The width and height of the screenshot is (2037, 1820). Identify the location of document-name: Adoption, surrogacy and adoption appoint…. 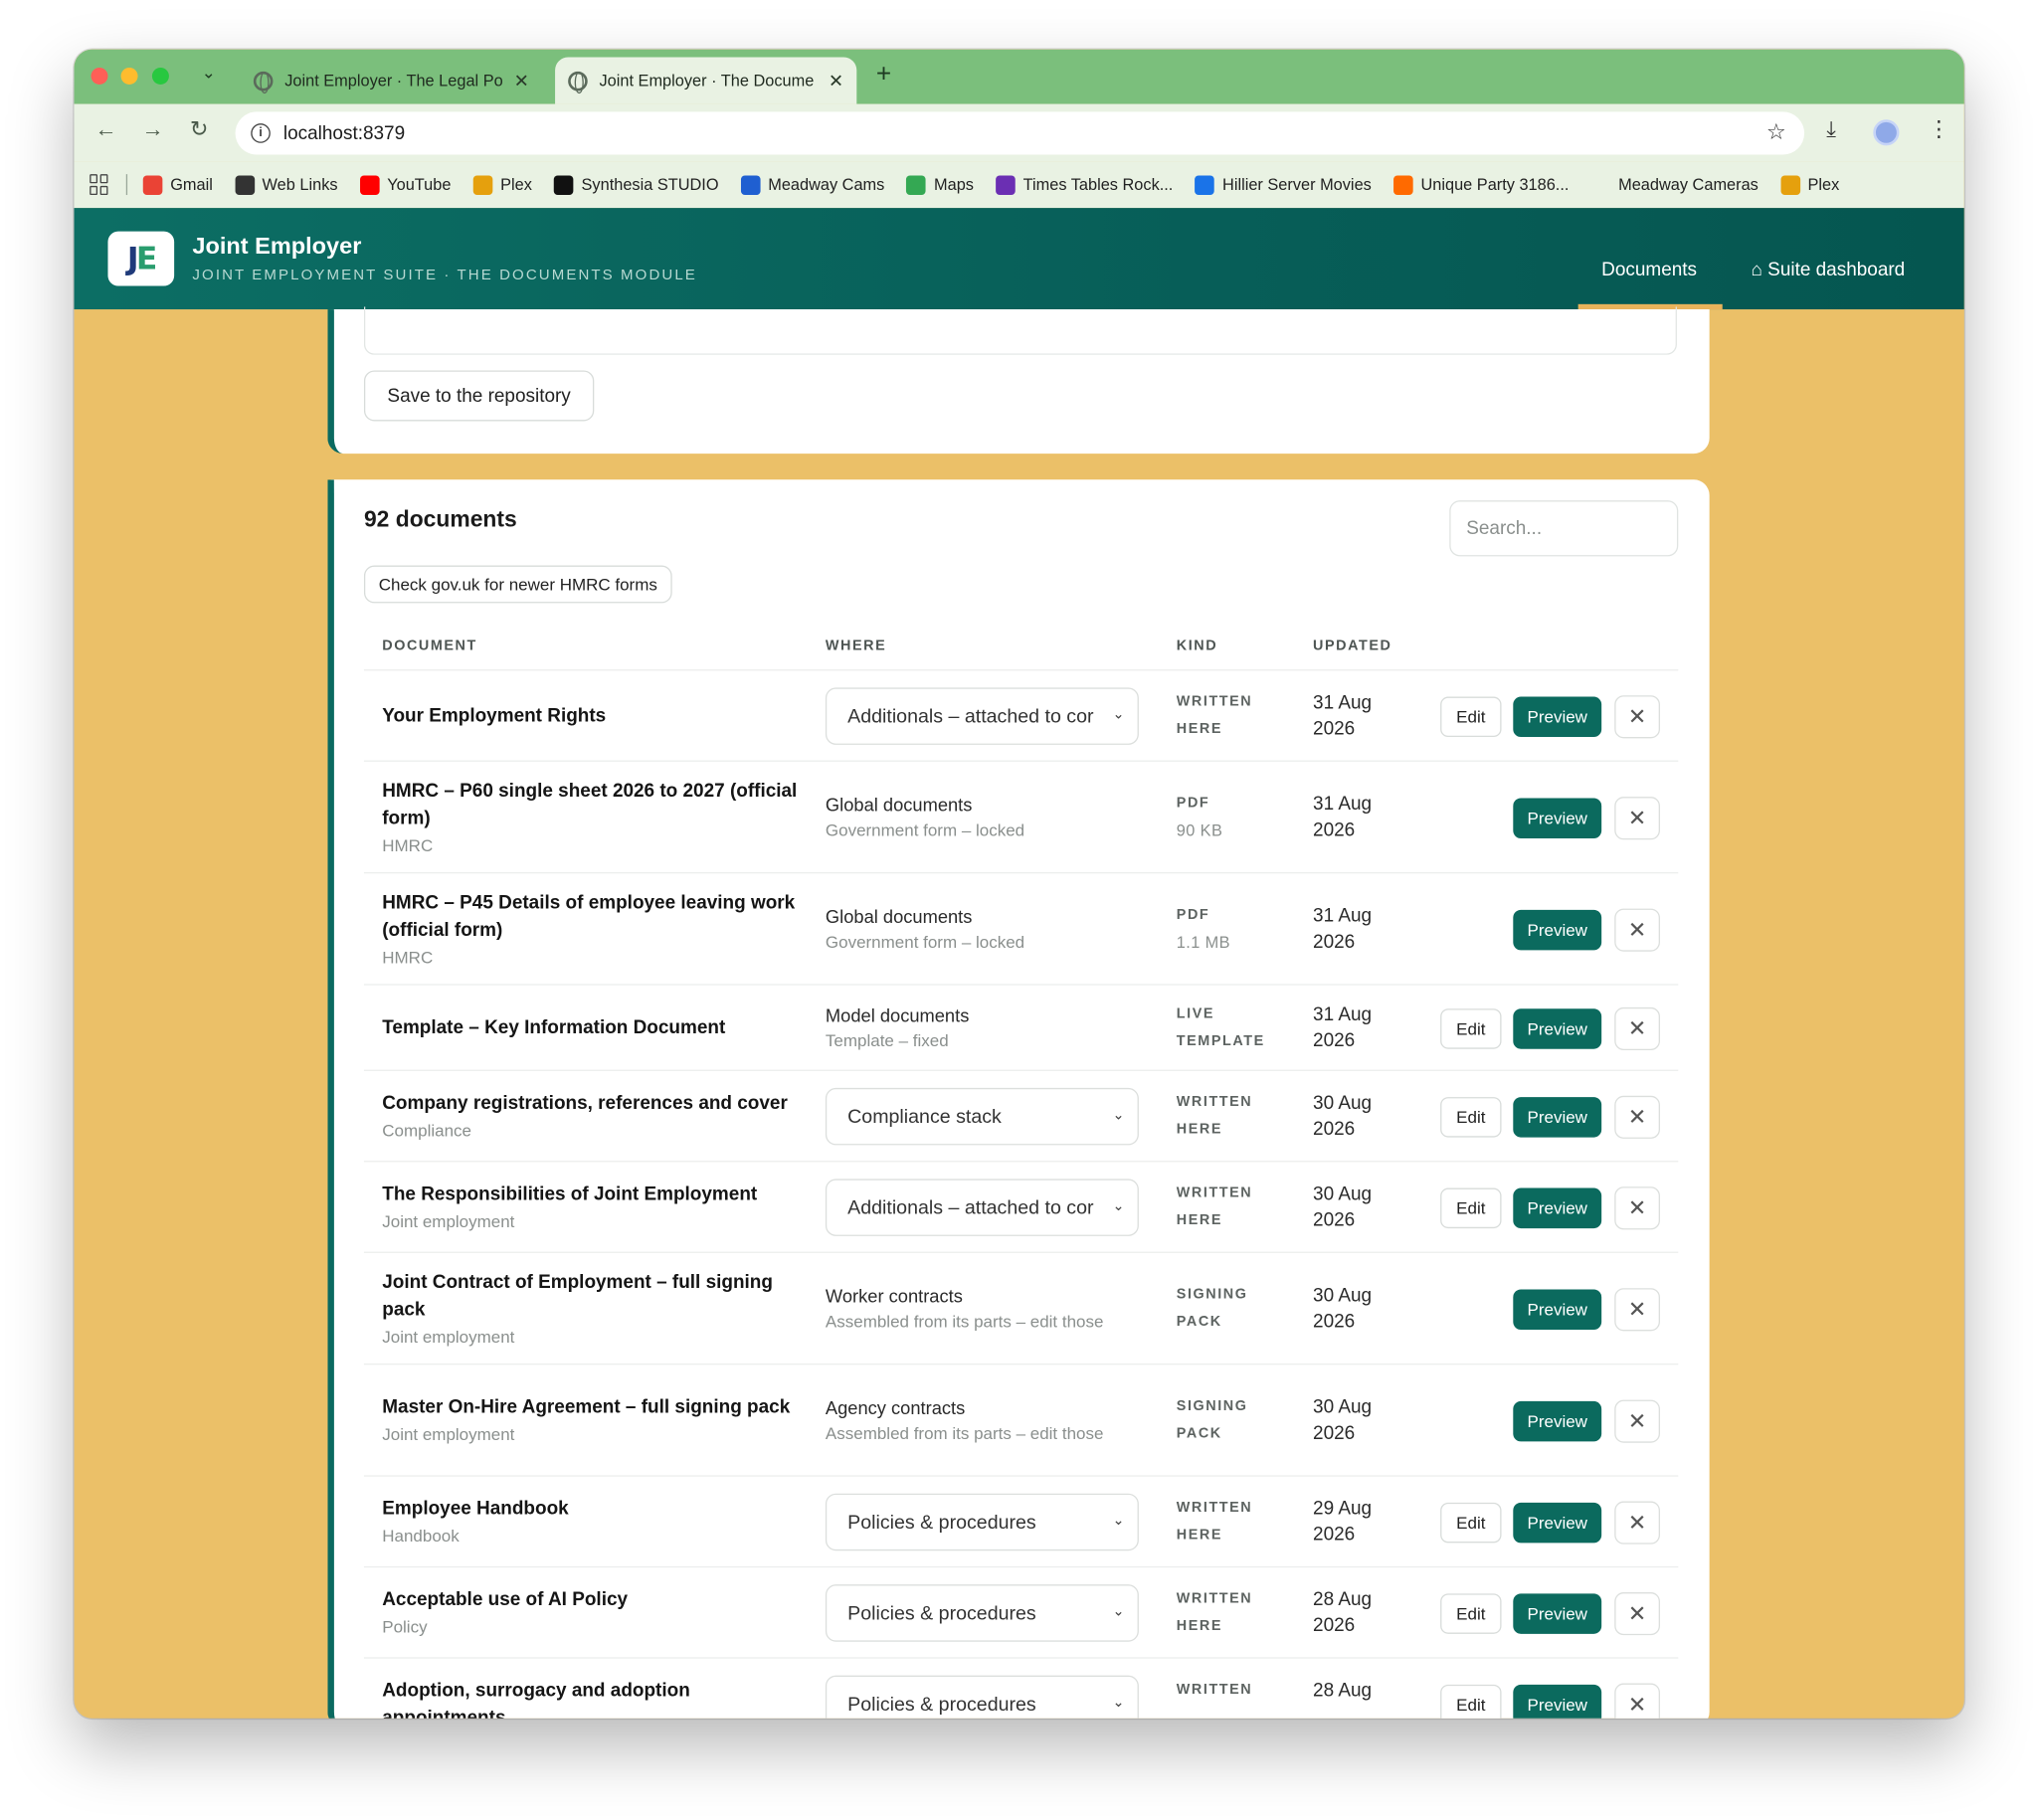
(536, 1700).